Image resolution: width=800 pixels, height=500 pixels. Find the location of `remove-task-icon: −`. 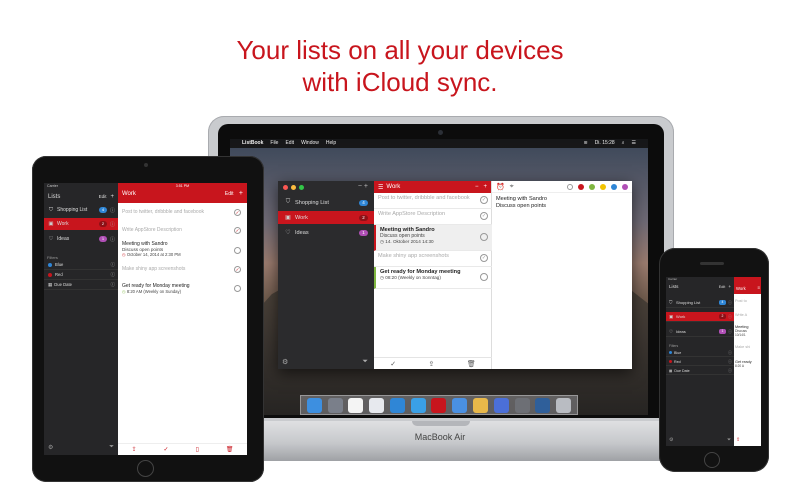

remove-task-icon: − is located at coordinates (477, 187).